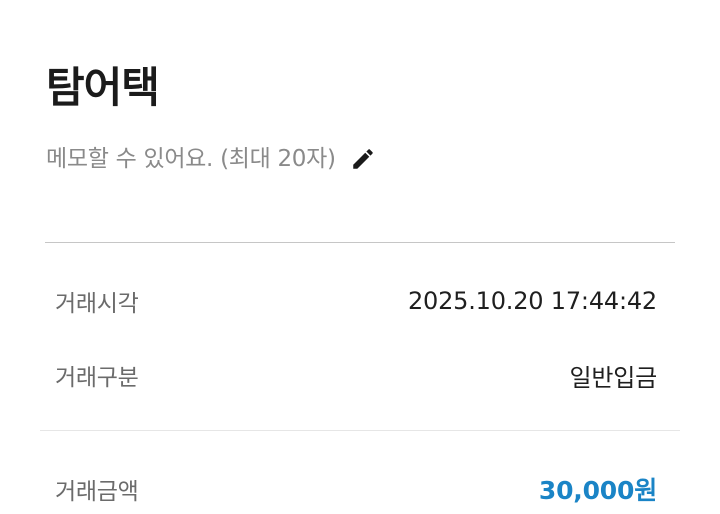 The image size is (720, 514). I want to click on amount-divider, so click(360, 430).